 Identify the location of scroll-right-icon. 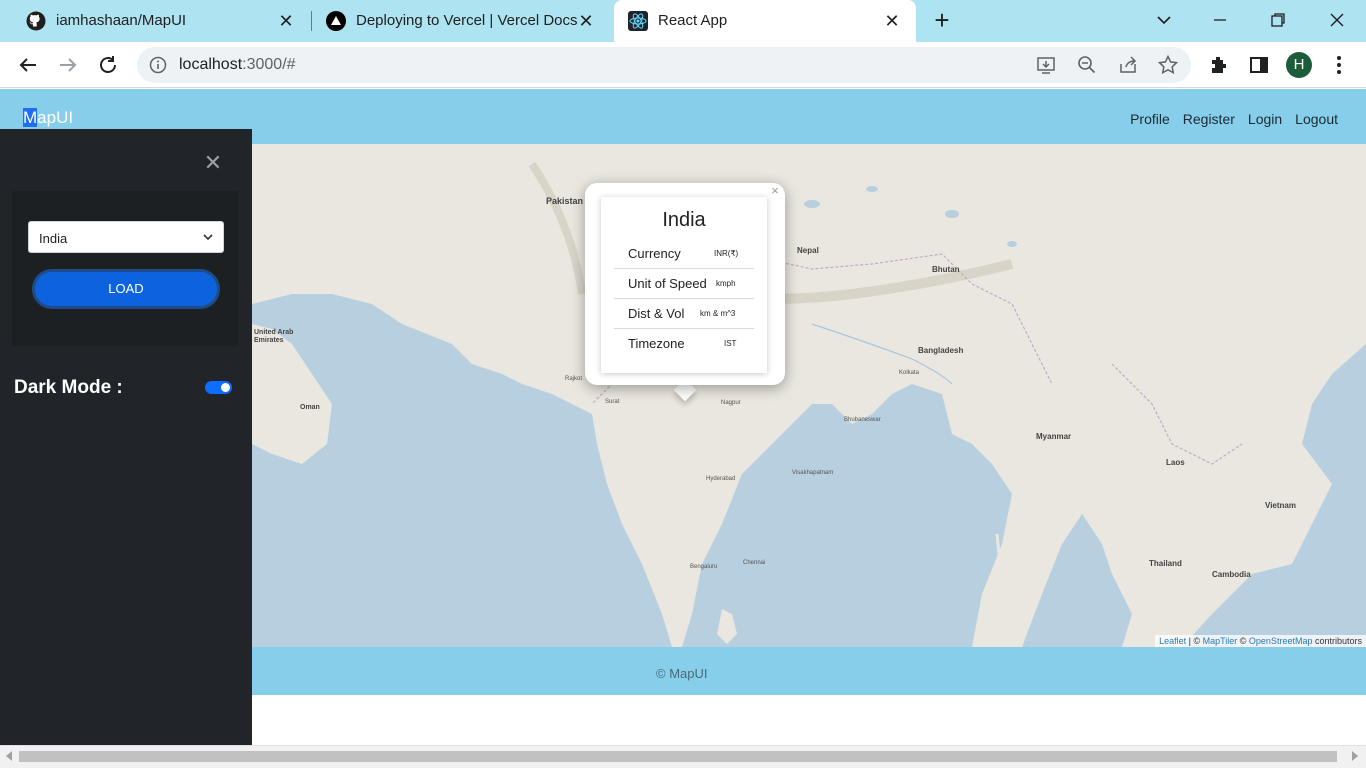
(1355, 756).